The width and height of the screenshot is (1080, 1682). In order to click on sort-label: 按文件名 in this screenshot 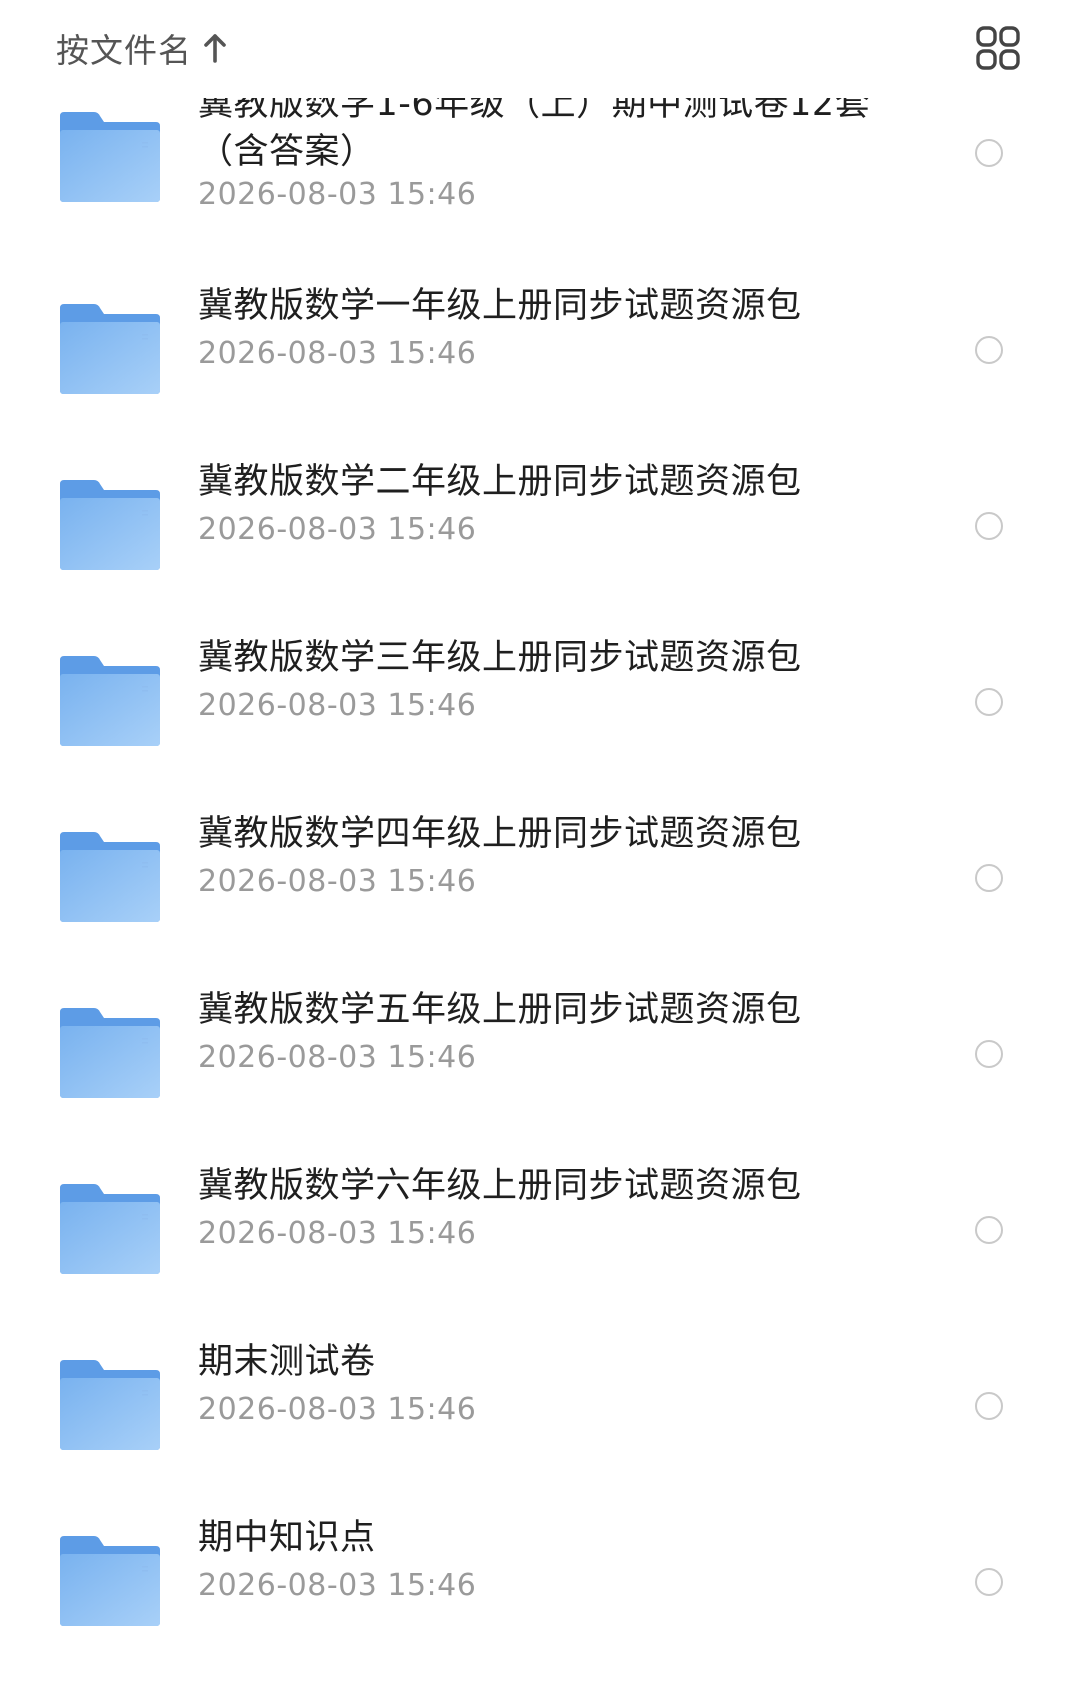, I will do `click(124, 50)`.